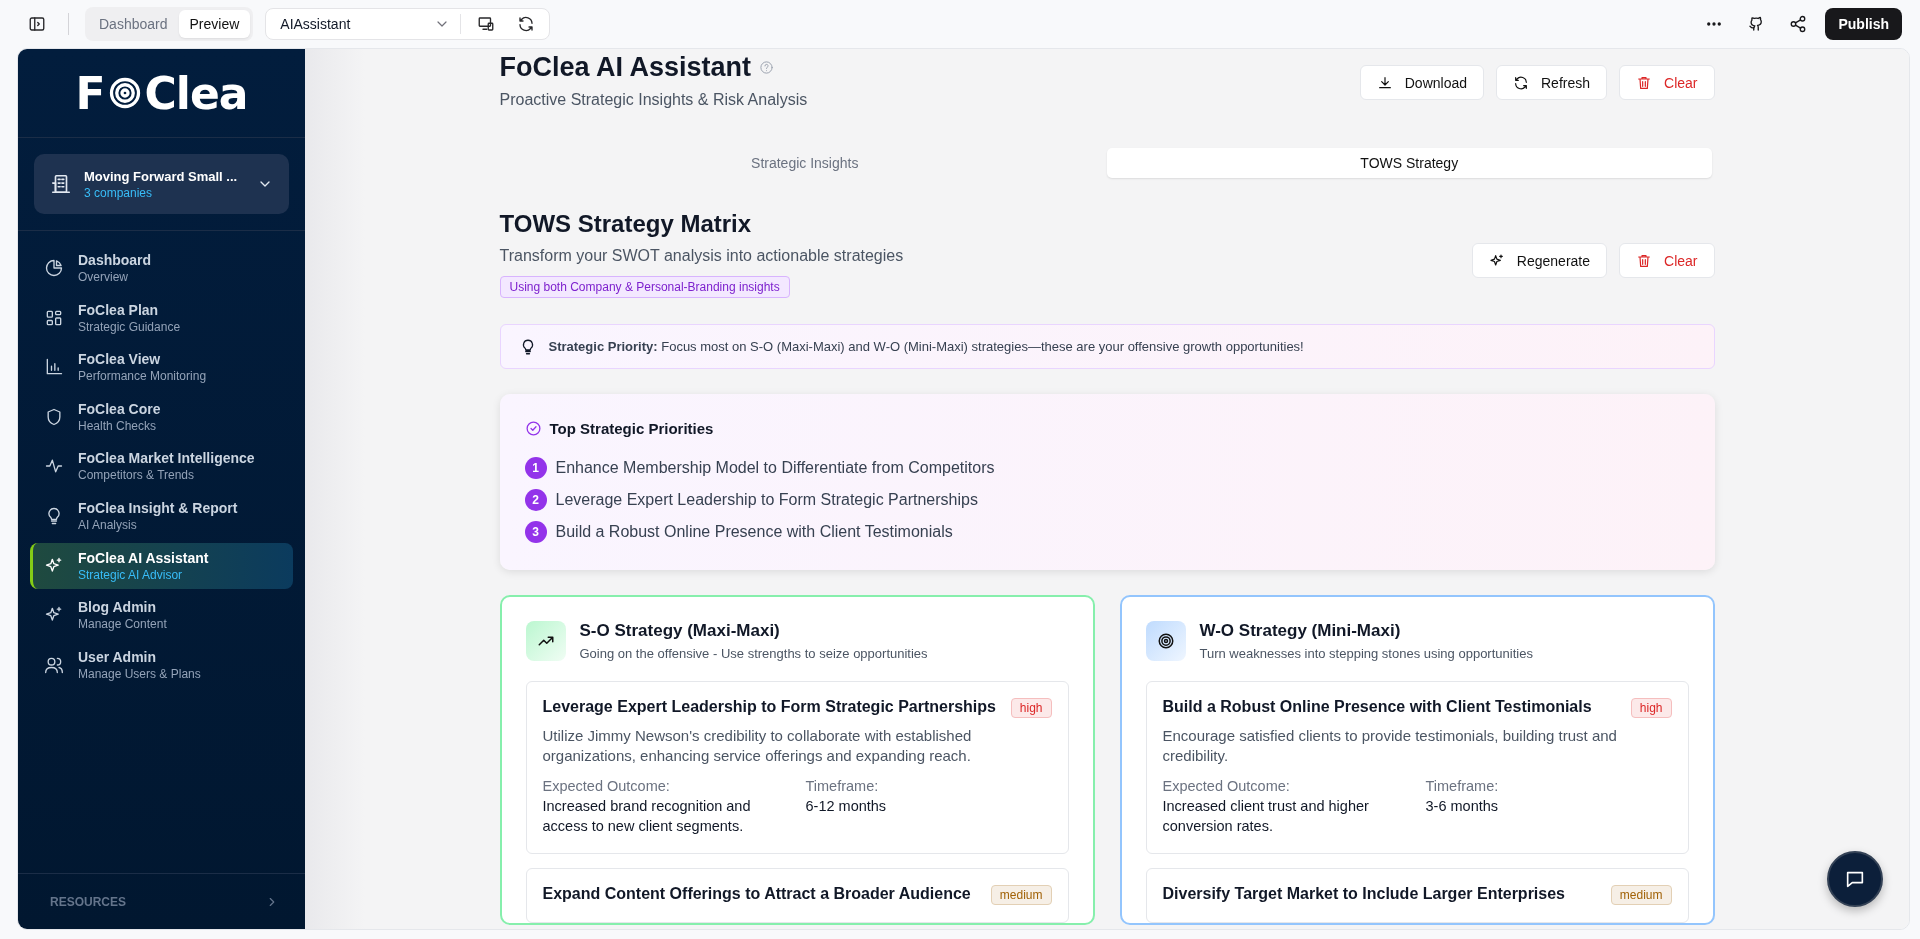 The height and width of the screenshot is (939, 1920). Describe the element at coordinates (37, 24) in the screenshot. I see `sidebar-toggle-icon` at that location.